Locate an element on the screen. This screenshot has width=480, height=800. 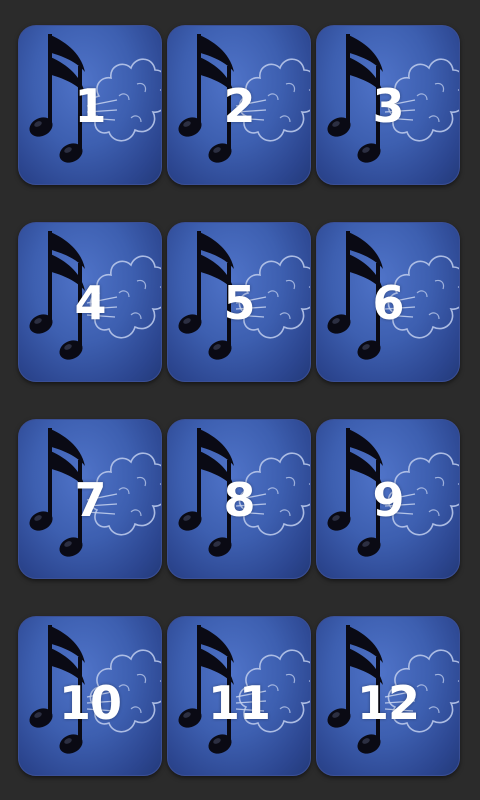
sound-button-12: 12 is located at coordinates (388, 696).